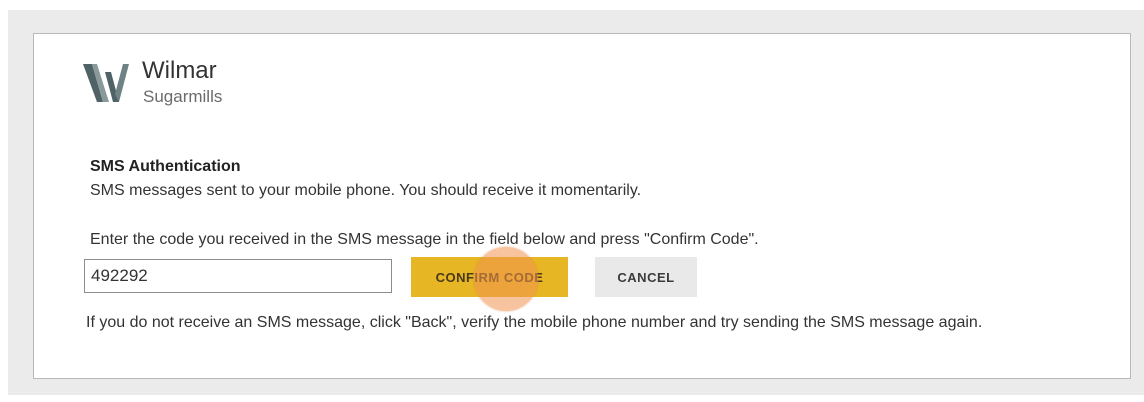  Describe the element at coordinates (165, 166) in the screenshot. I see `sms-auth-heading: SMS Authentication` at that location.